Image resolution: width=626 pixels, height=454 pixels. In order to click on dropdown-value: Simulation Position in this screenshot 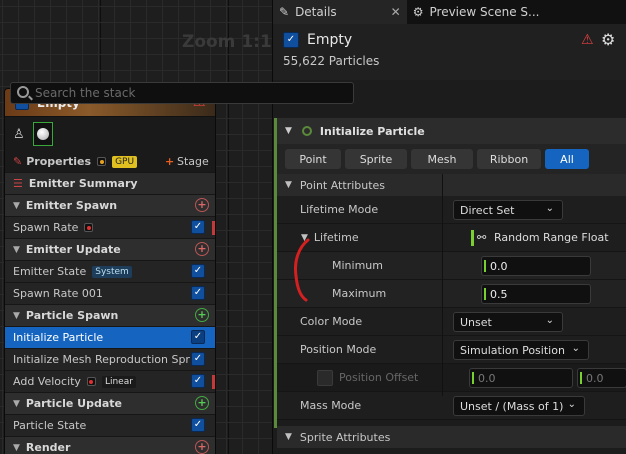, I will do `click(512, 350)`.